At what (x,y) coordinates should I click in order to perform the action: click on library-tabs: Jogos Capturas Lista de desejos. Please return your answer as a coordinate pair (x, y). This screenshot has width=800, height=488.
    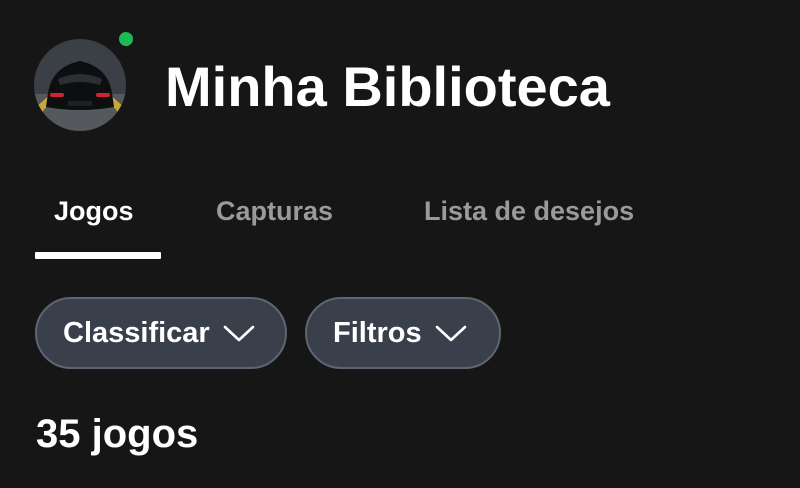
    Looking at the image, I should click on (400, 225).